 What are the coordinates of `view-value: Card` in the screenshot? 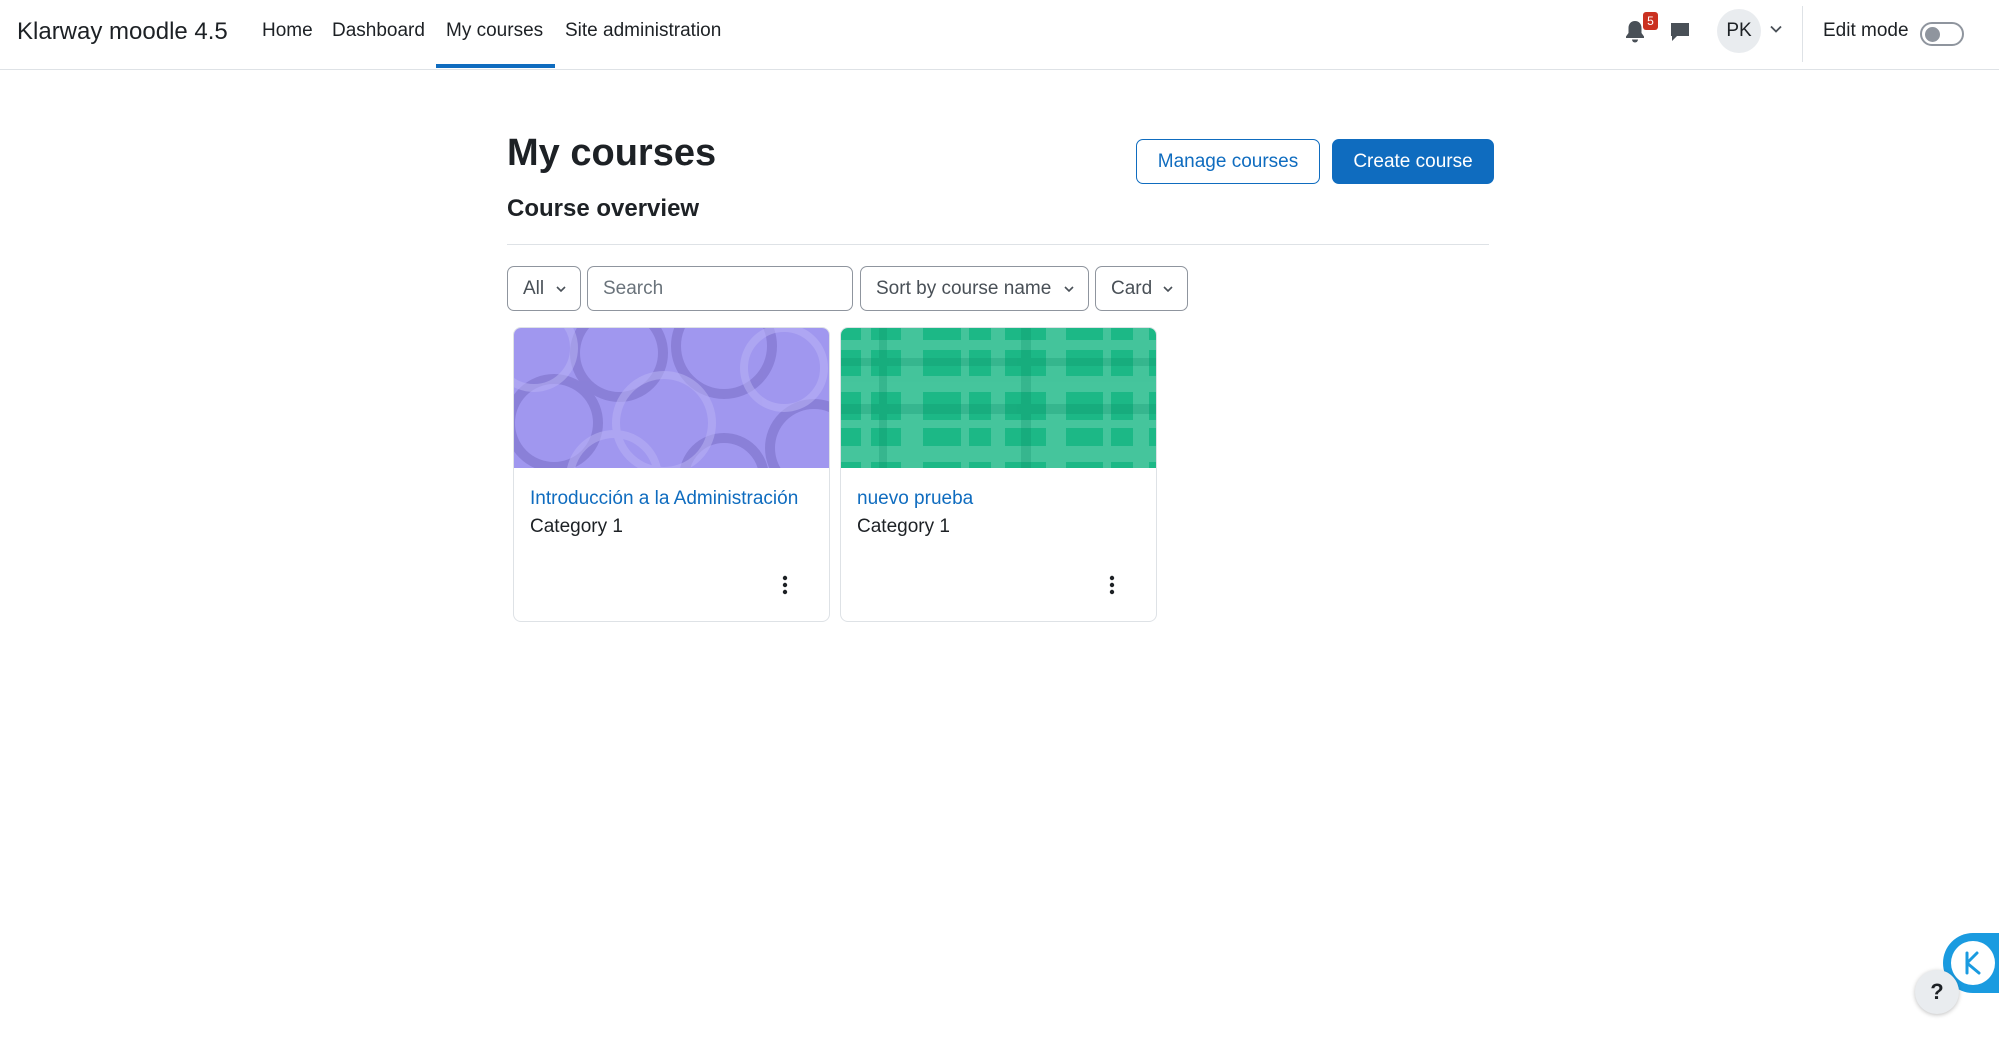 It's located at (1132, 288).